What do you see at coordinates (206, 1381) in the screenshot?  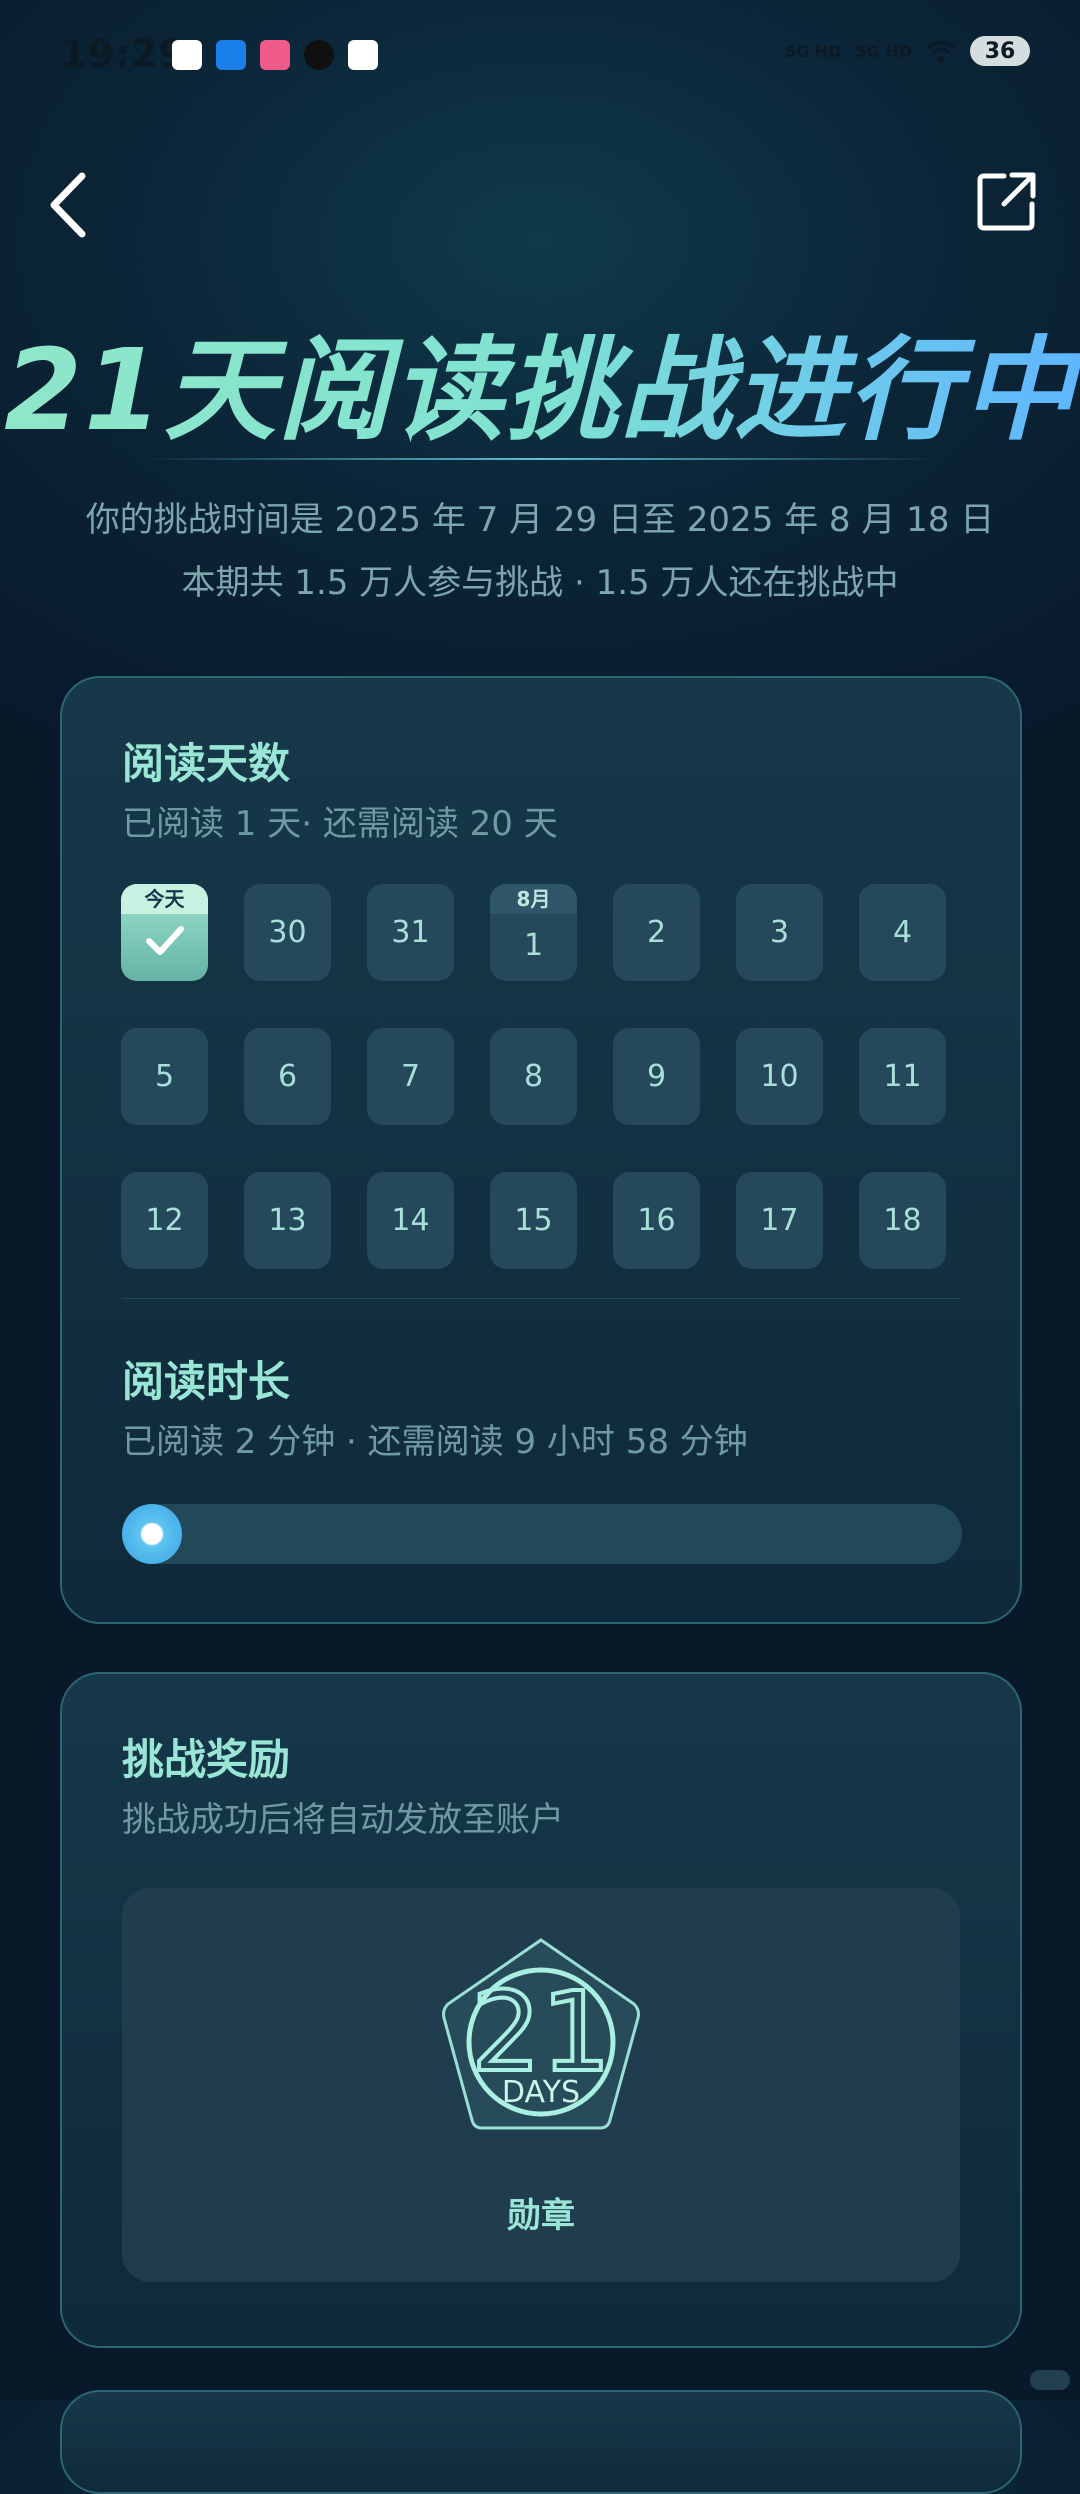 I see `reading-time-title: 阅读时长` at bounding box center [206, 1381].